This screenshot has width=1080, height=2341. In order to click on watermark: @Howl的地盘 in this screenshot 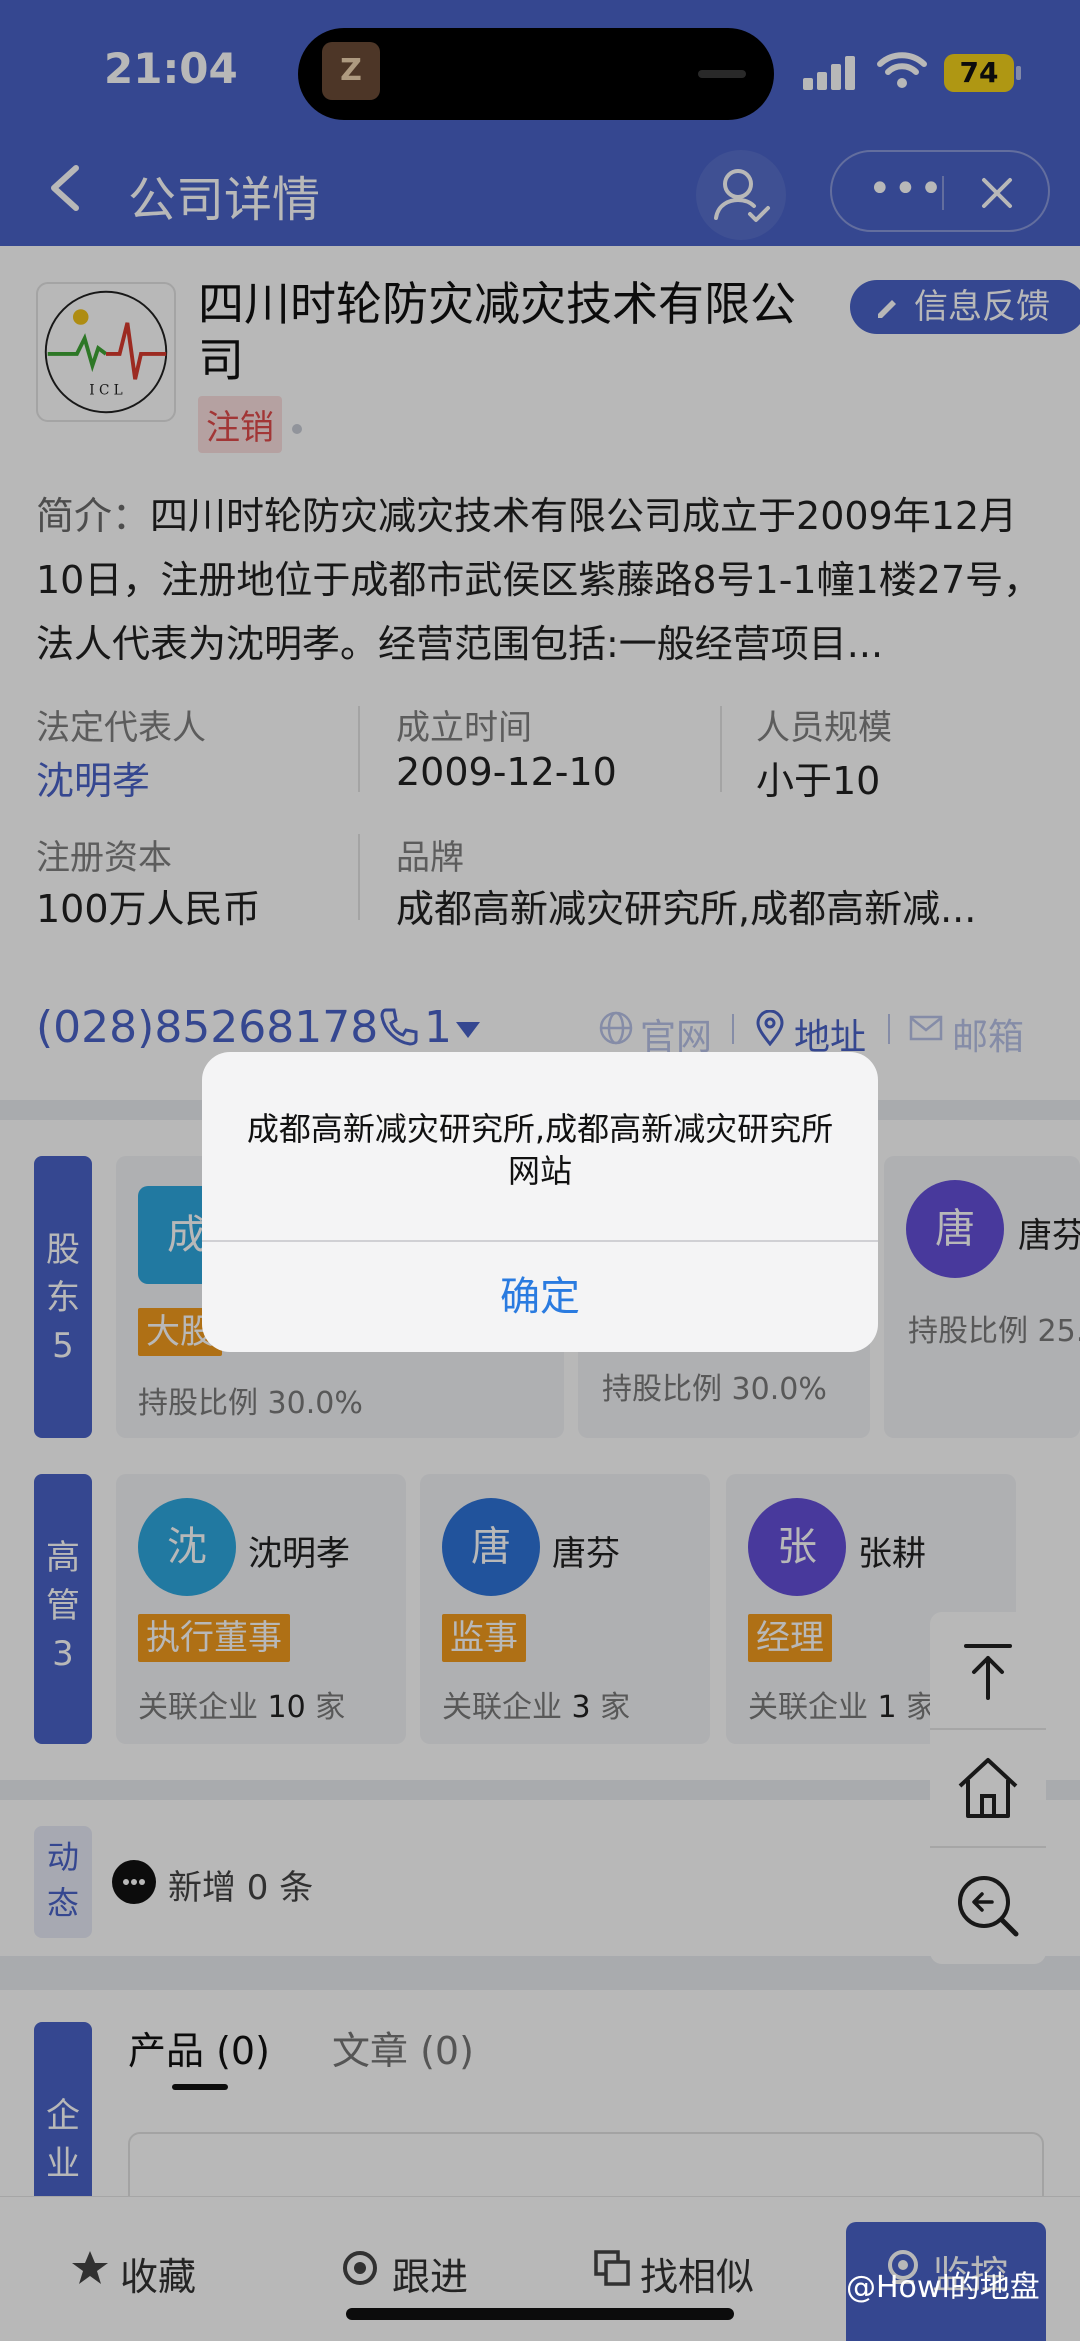, I will do `click(943, 2287)`.